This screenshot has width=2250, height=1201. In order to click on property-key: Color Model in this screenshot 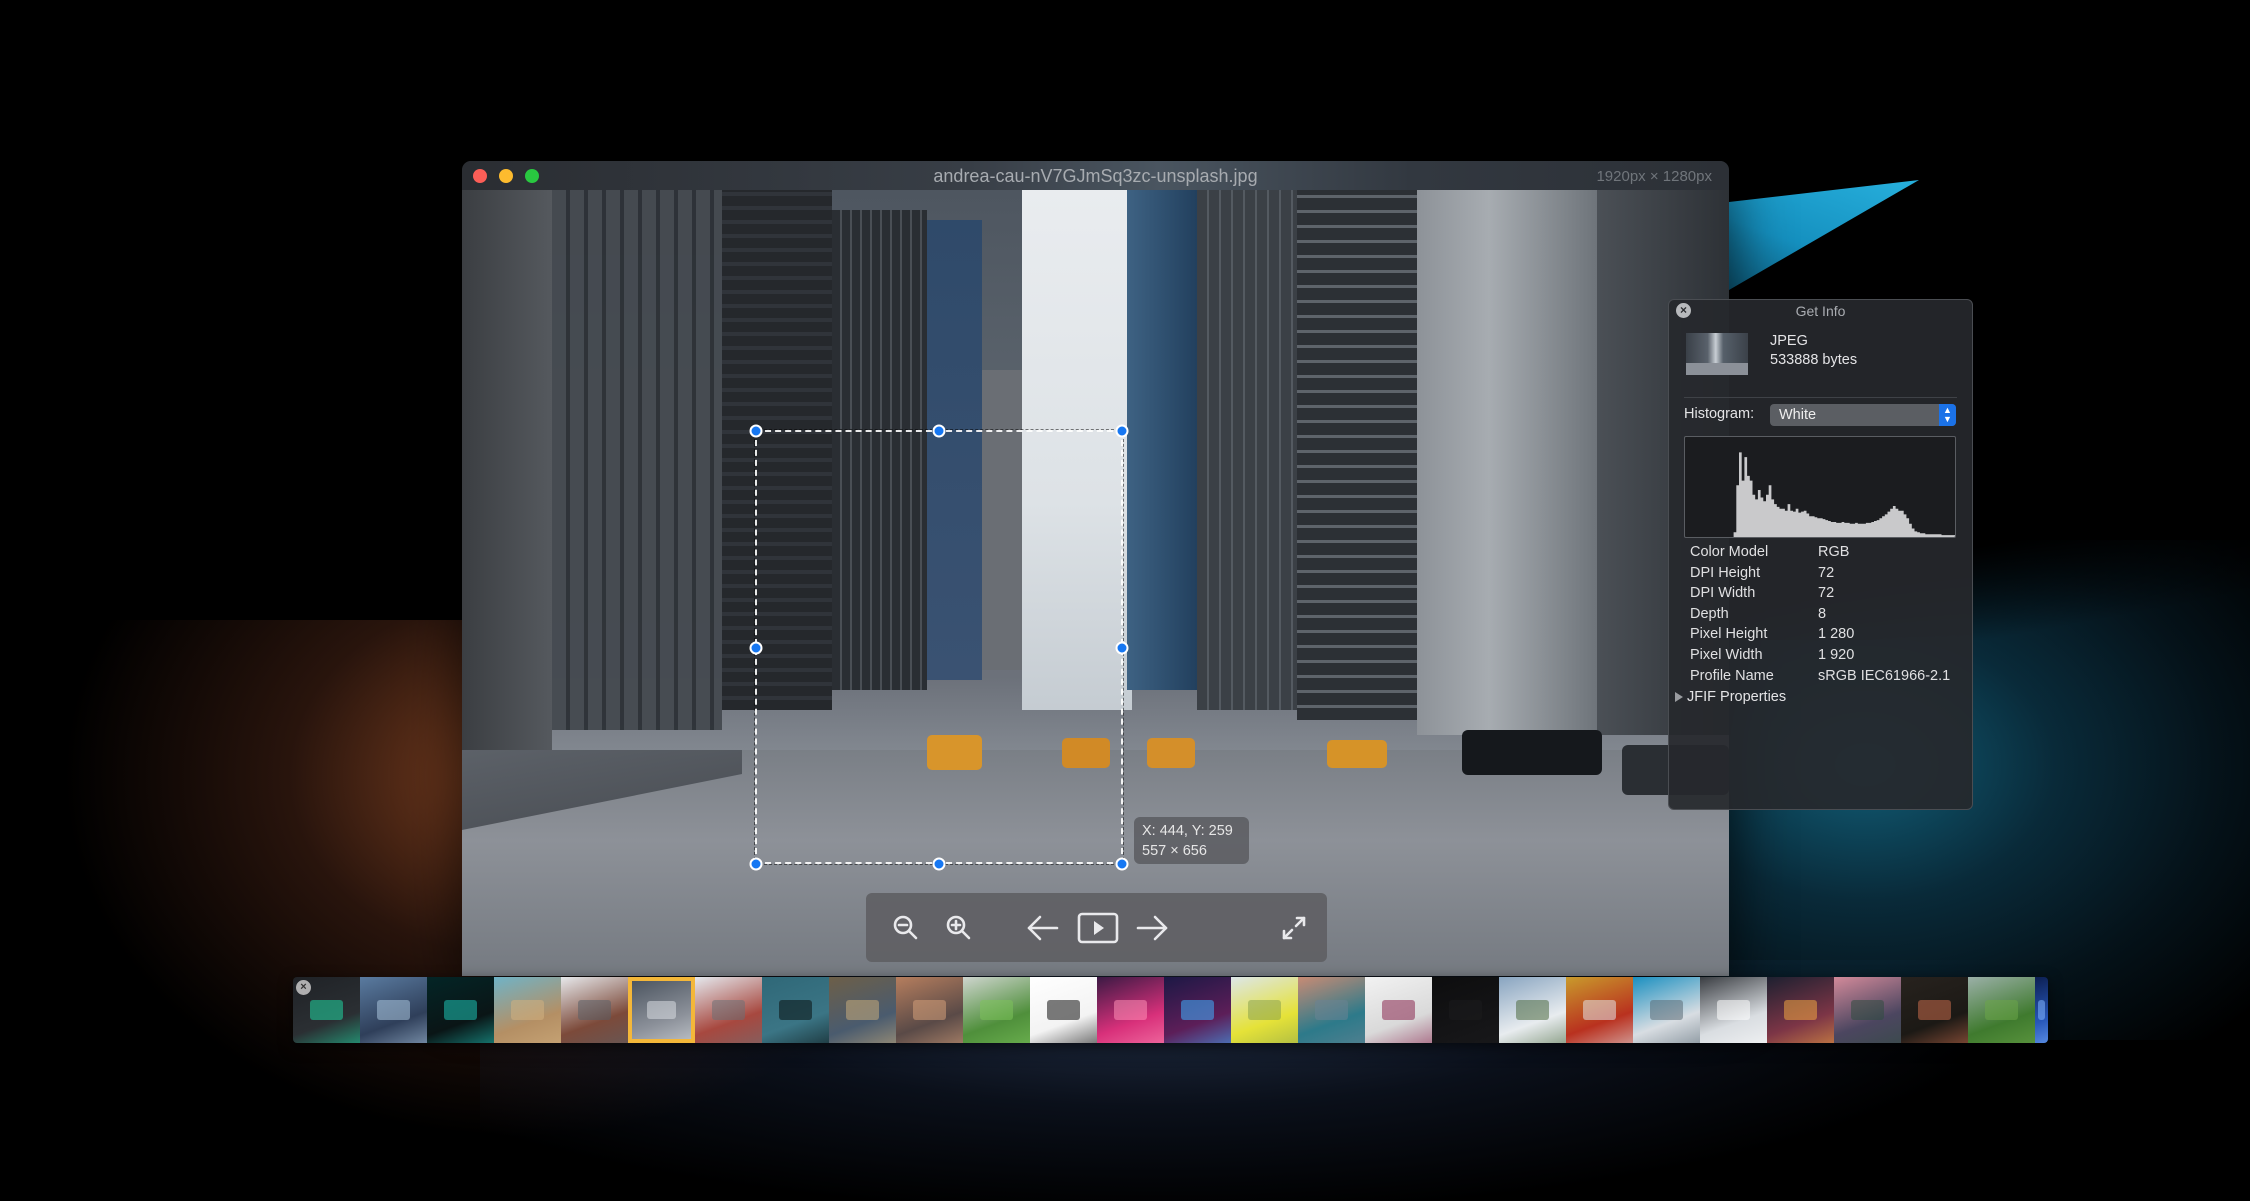, I will do `click(1729, 552)`.